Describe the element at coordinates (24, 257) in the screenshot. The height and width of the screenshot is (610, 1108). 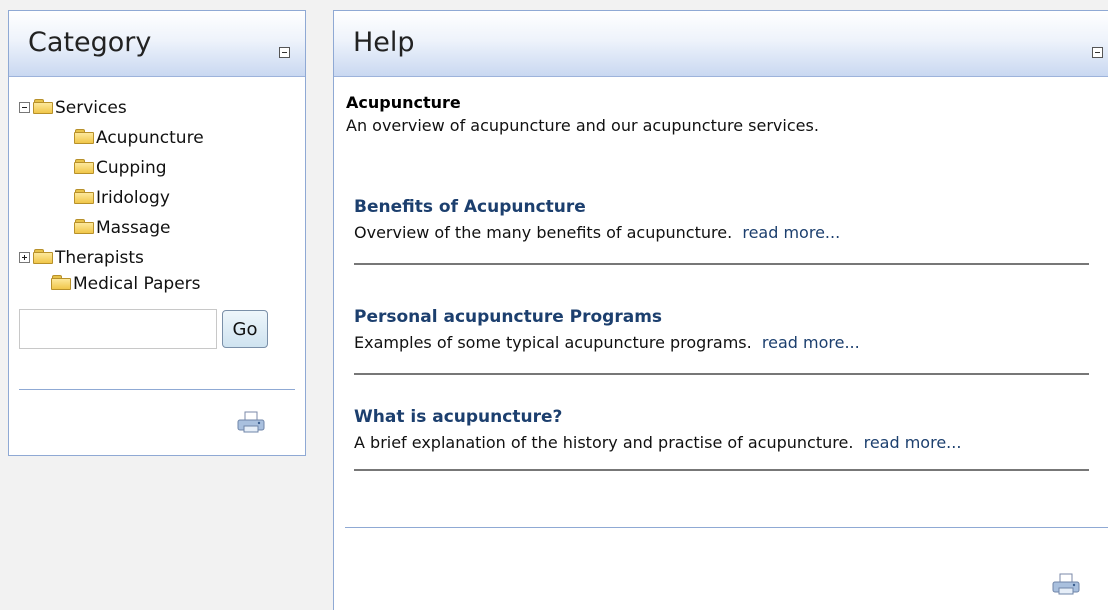
I see `expand-tree-icon` at that location.